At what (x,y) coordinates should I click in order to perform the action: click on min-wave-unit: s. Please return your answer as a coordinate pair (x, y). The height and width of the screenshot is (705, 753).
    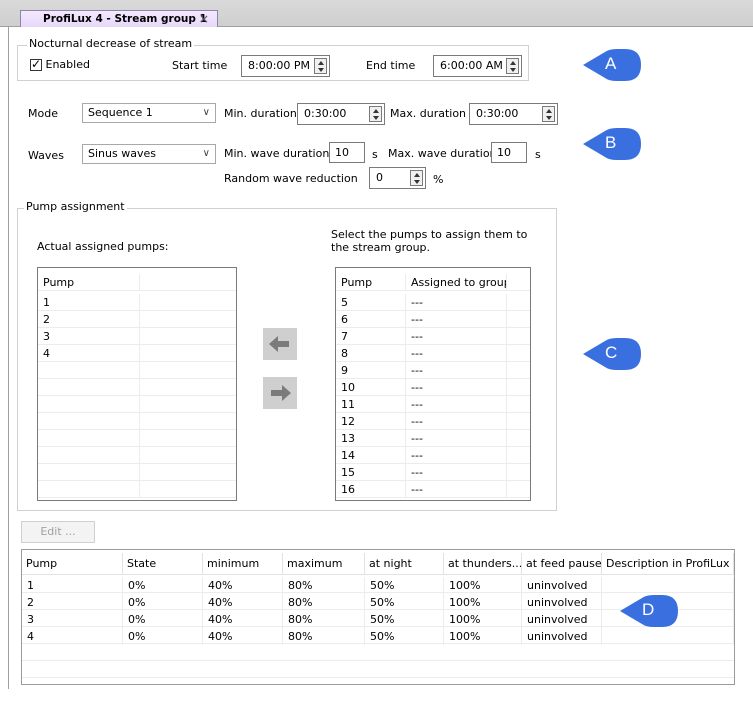
    Looking at the image, I should click on (375, 154).